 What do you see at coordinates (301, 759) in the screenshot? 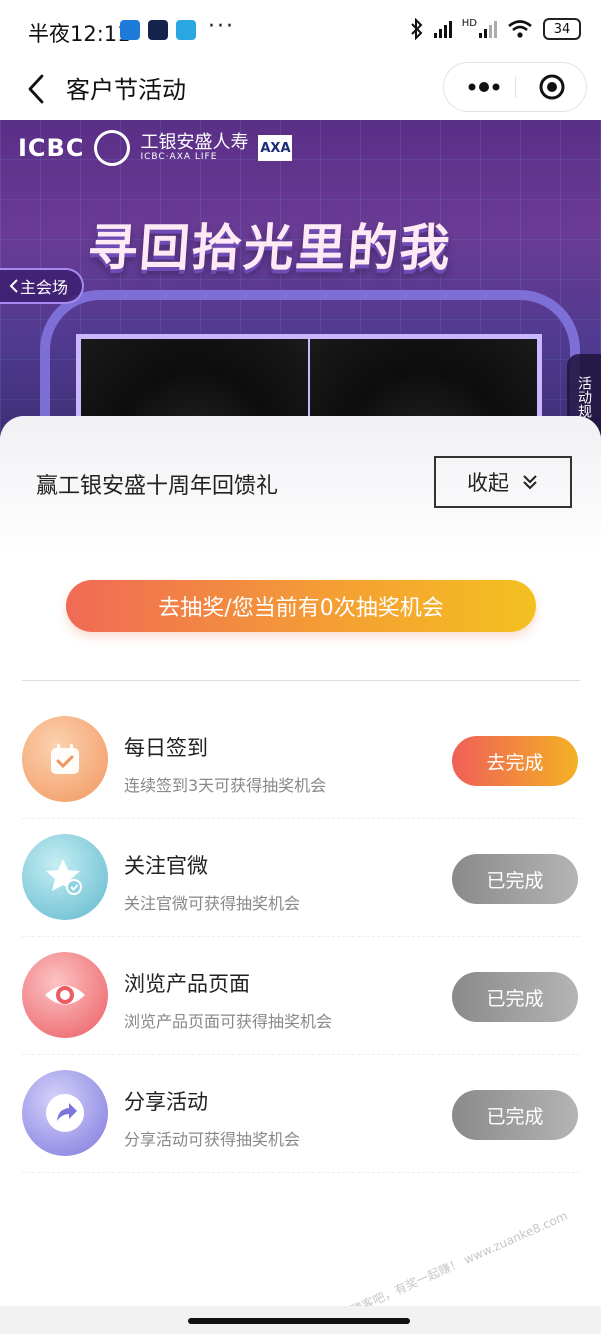
I see `task-daily-checkin: 每日签到 连续签到3天可获得抽奖机会 去完成` at bounding box center [301, 759].